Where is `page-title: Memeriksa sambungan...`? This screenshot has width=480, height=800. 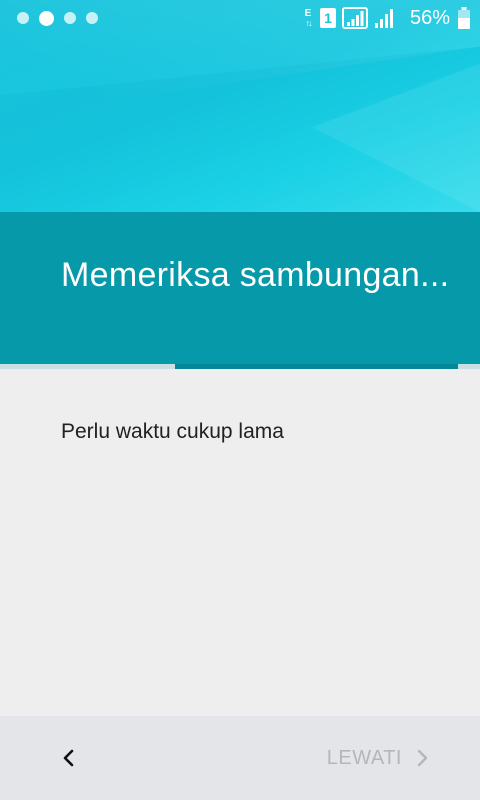
page-title: Memeriksa sambungan... is located at coordinates (255, 275).